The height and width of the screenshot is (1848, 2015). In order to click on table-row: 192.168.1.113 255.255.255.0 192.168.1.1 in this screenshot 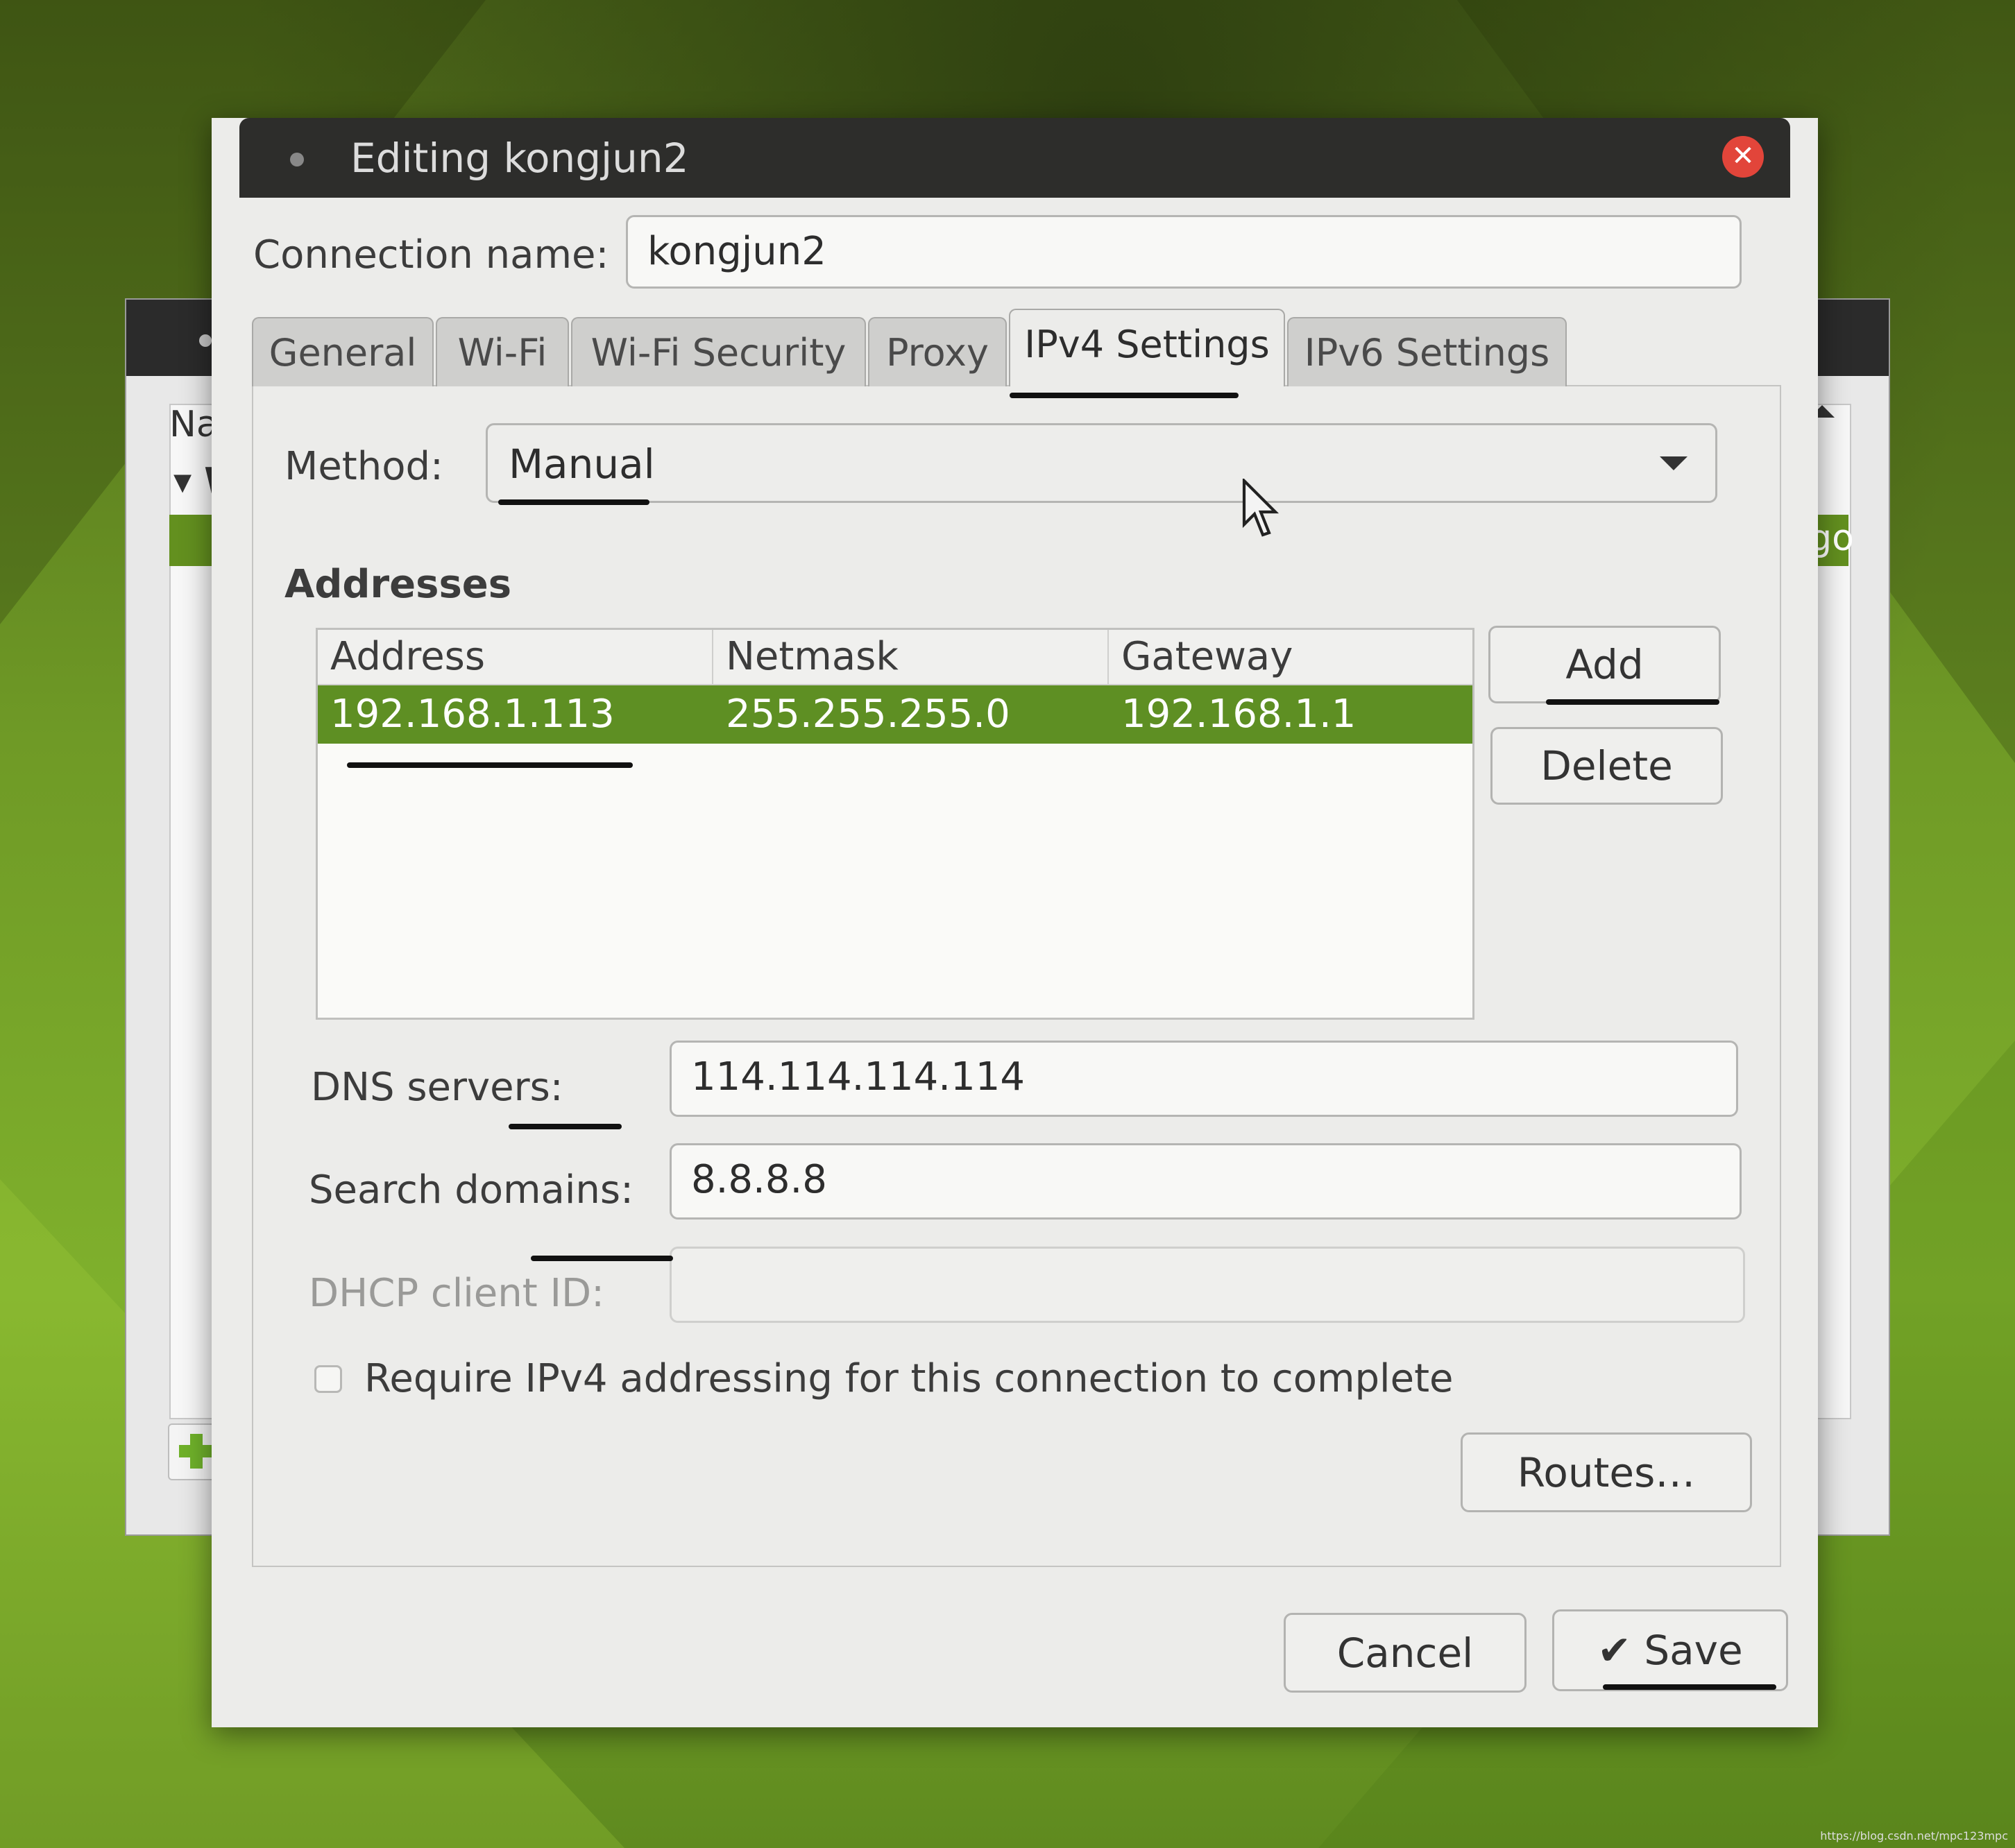, I will do `click(895, 714)`.